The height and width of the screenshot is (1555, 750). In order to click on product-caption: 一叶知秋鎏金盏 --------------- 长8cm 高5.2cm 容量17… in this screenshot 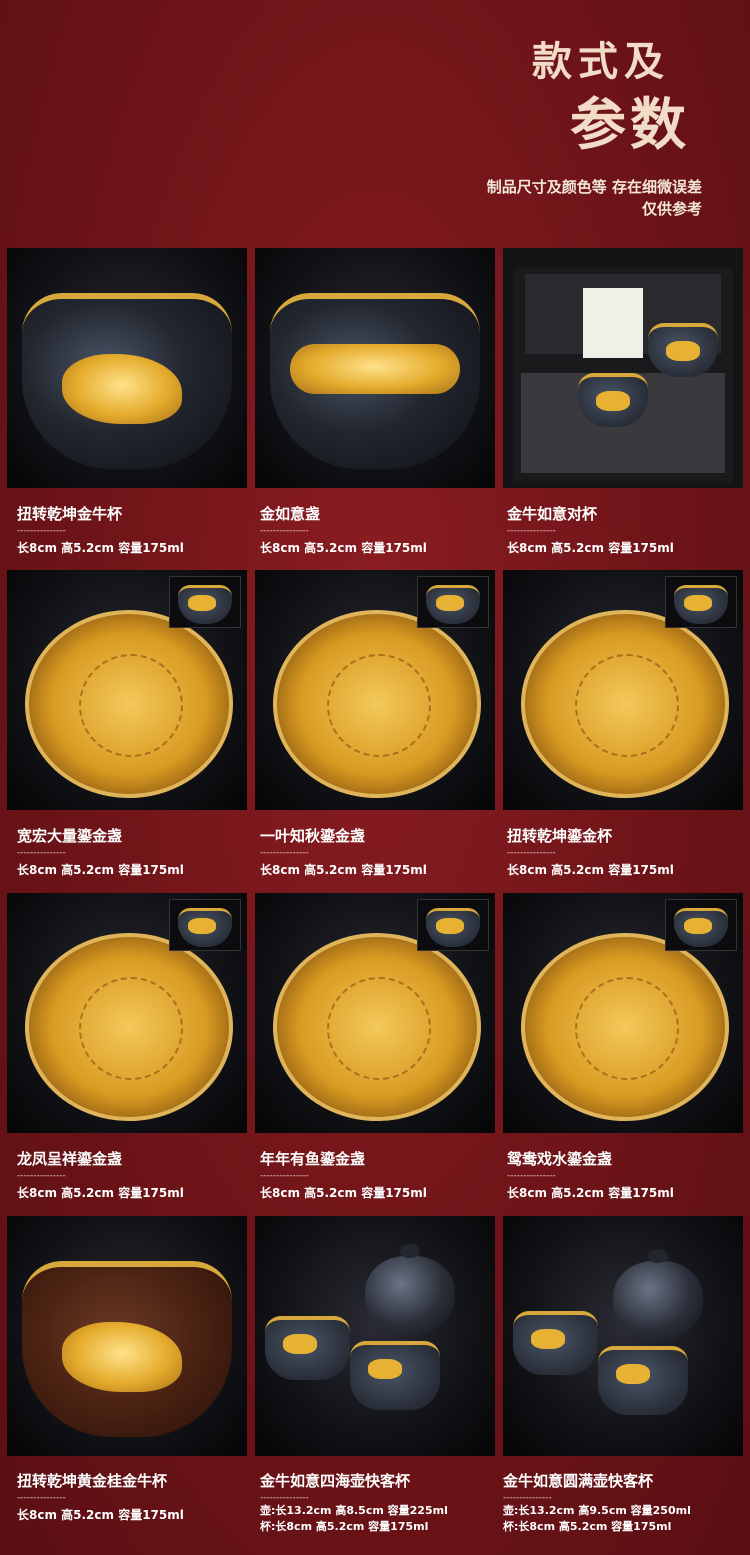, I will do `click(343, 851)`.